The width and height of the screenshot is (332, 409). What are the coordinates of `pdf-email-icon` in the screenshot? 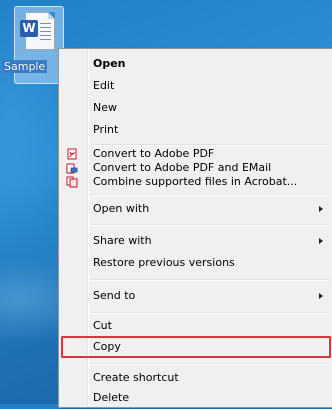 It's located at (72, 168).